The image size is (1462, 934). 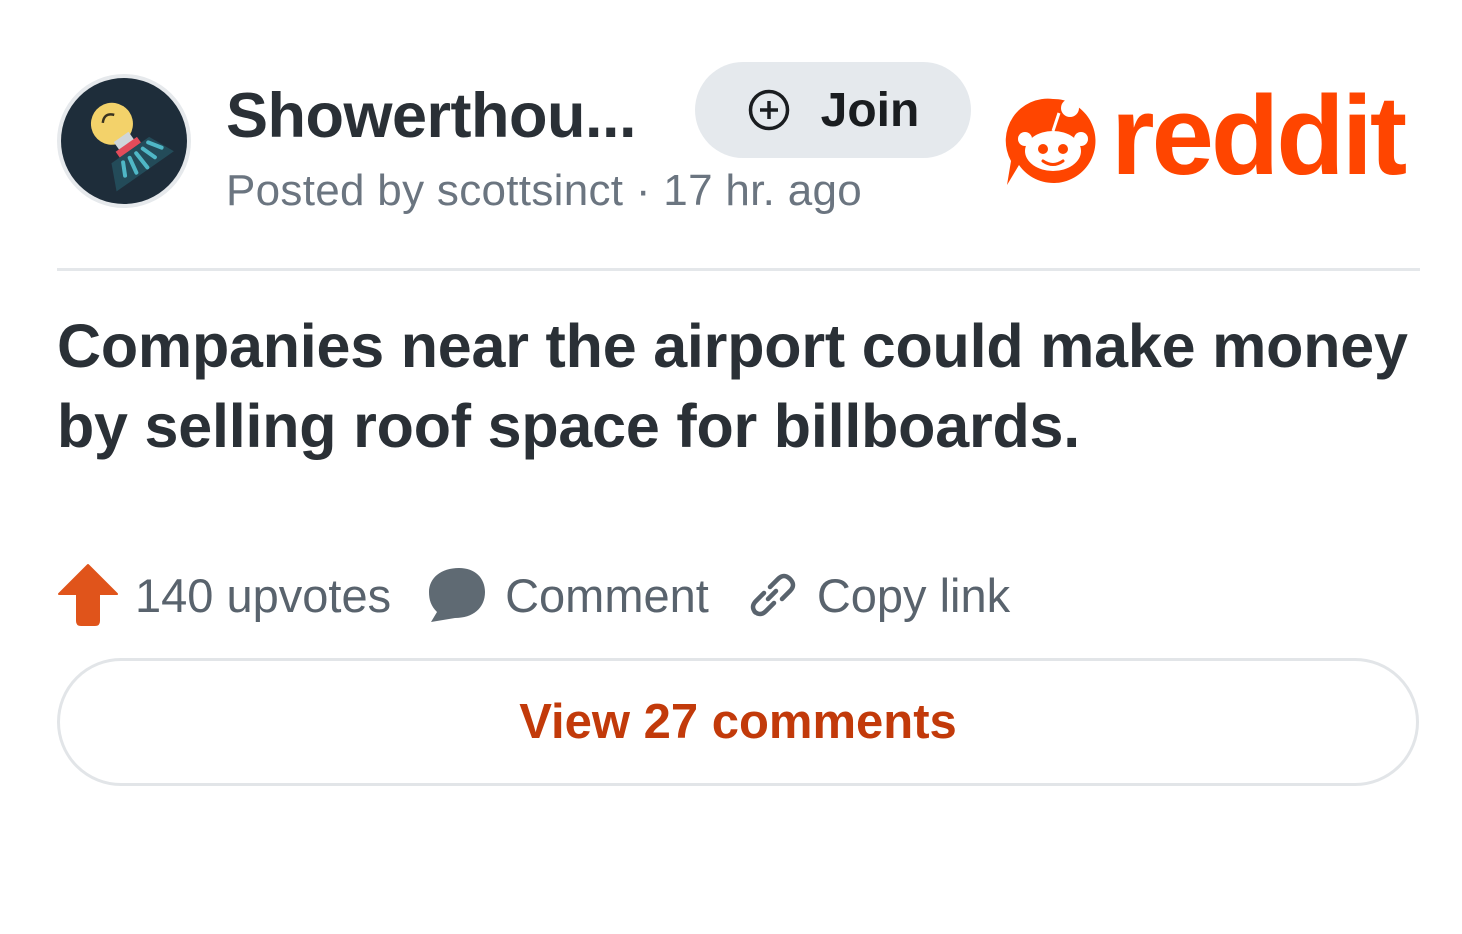 I want to click on upvote-arrow-icon, so click(x=88, y=595).